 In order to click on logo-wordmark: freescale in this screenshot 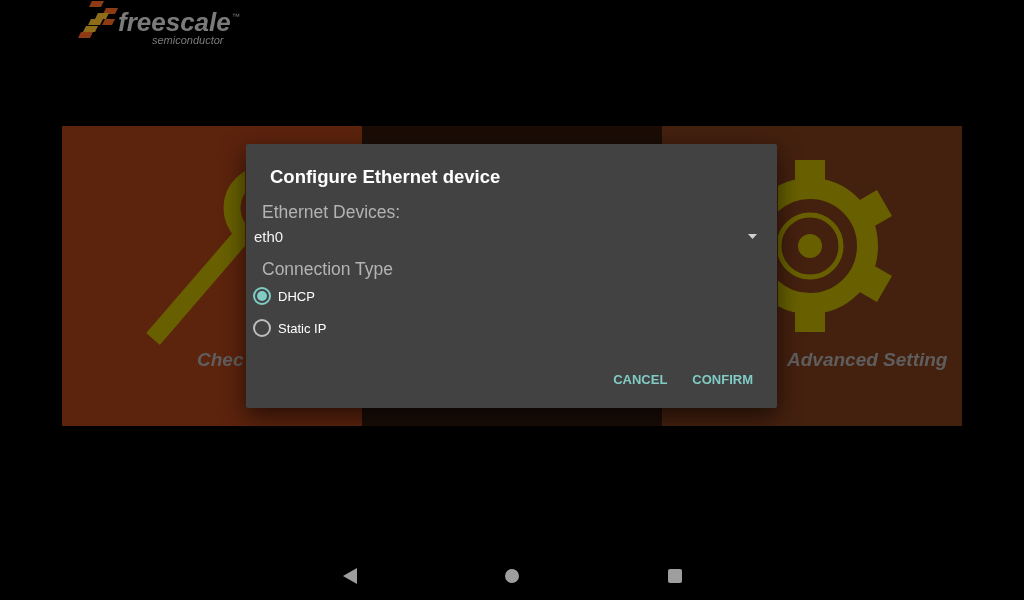, I will do `click(174, 22)`.